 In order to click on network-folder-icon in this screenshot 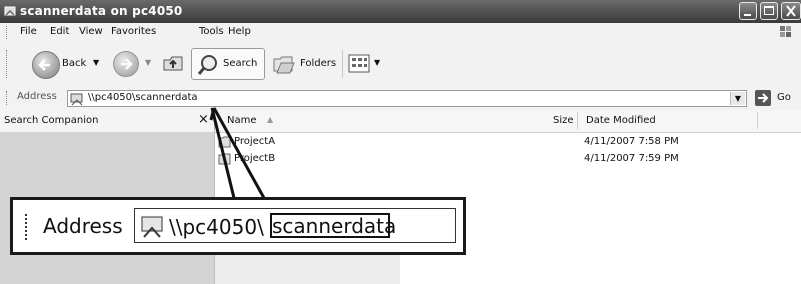, I will do `click(152, 227)`.